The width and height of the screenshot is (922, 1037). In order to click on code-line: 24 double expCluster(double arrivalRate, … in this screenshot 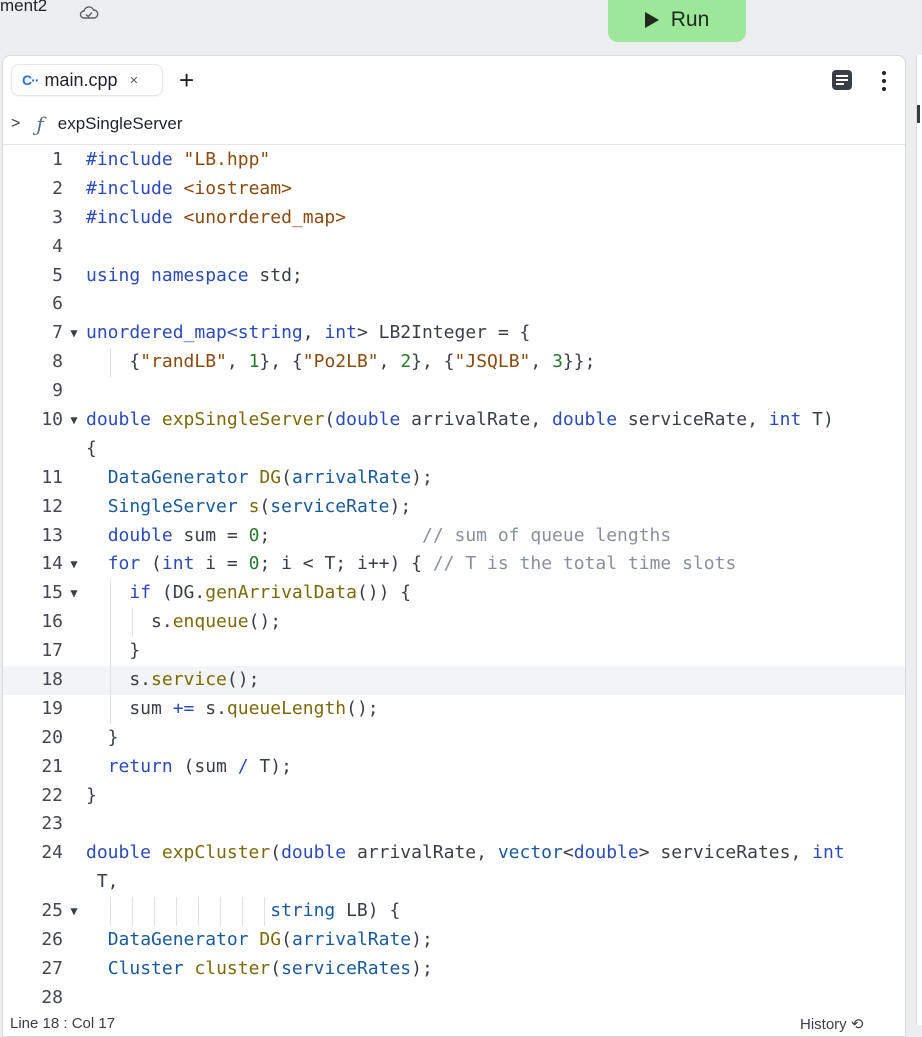, I will do `click(454, 853)`.